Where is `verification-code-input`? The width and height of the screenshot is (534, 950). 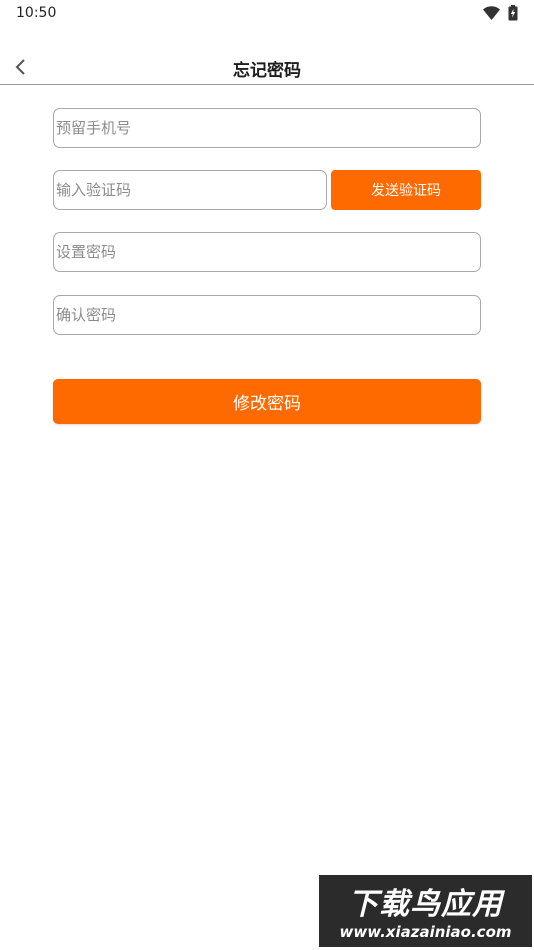 verification-code-input is located at coordinates (190, 190).